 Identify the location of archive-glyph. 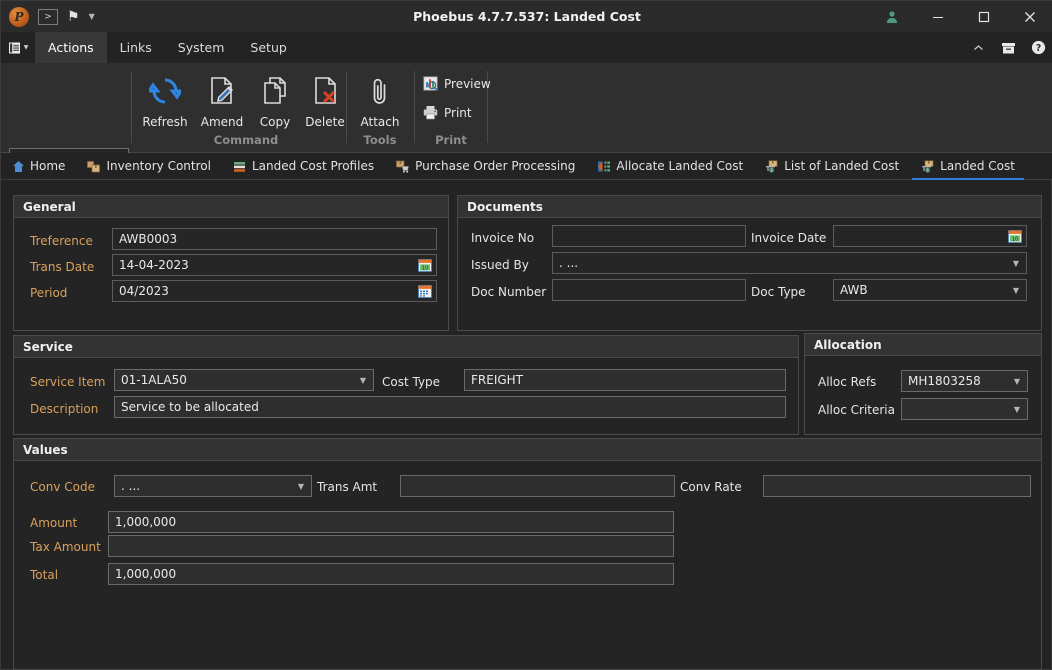
(1008, 47).